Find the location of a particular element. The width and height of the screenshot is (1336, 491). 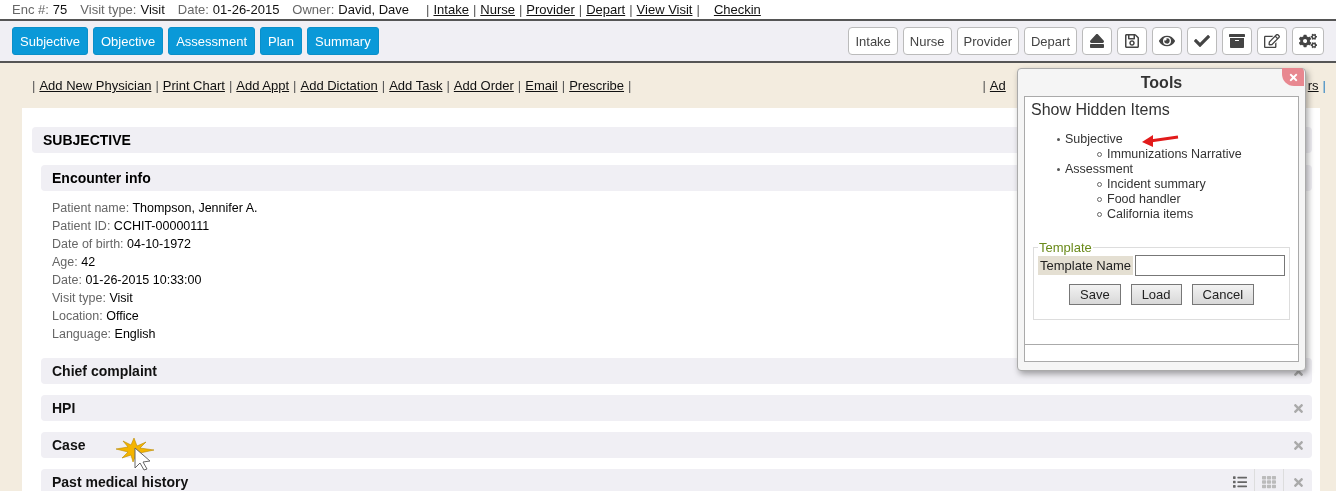

action-link: Print Chart is located at coordinates (193, 85).